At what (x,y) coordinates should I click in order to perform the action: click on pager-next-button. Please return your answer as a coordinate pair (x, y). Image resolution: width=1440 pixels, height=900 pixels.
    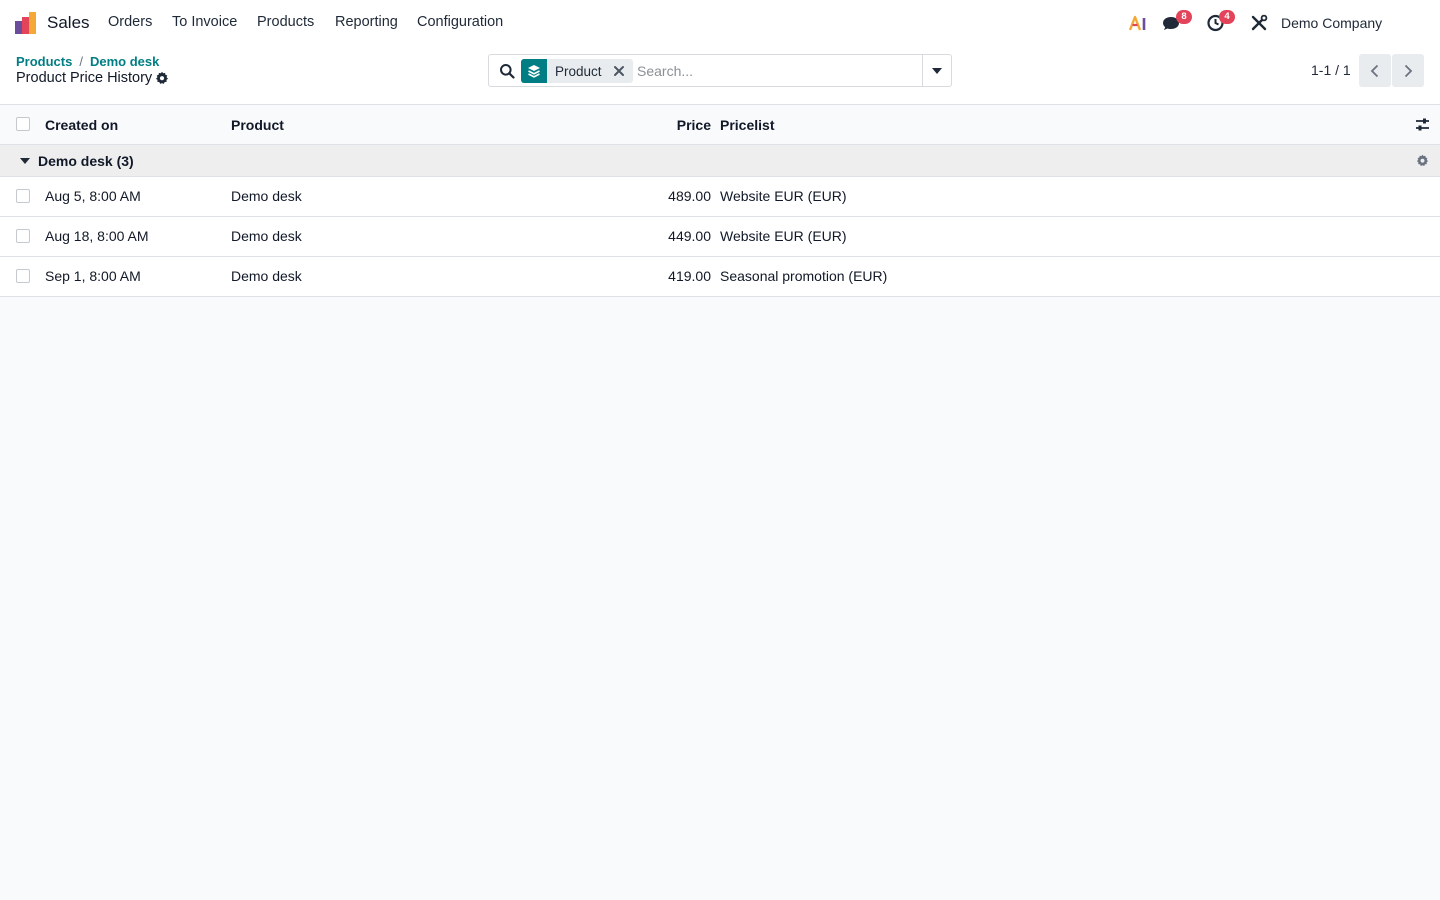
    Looking at the image, I should click on (1408, 70).